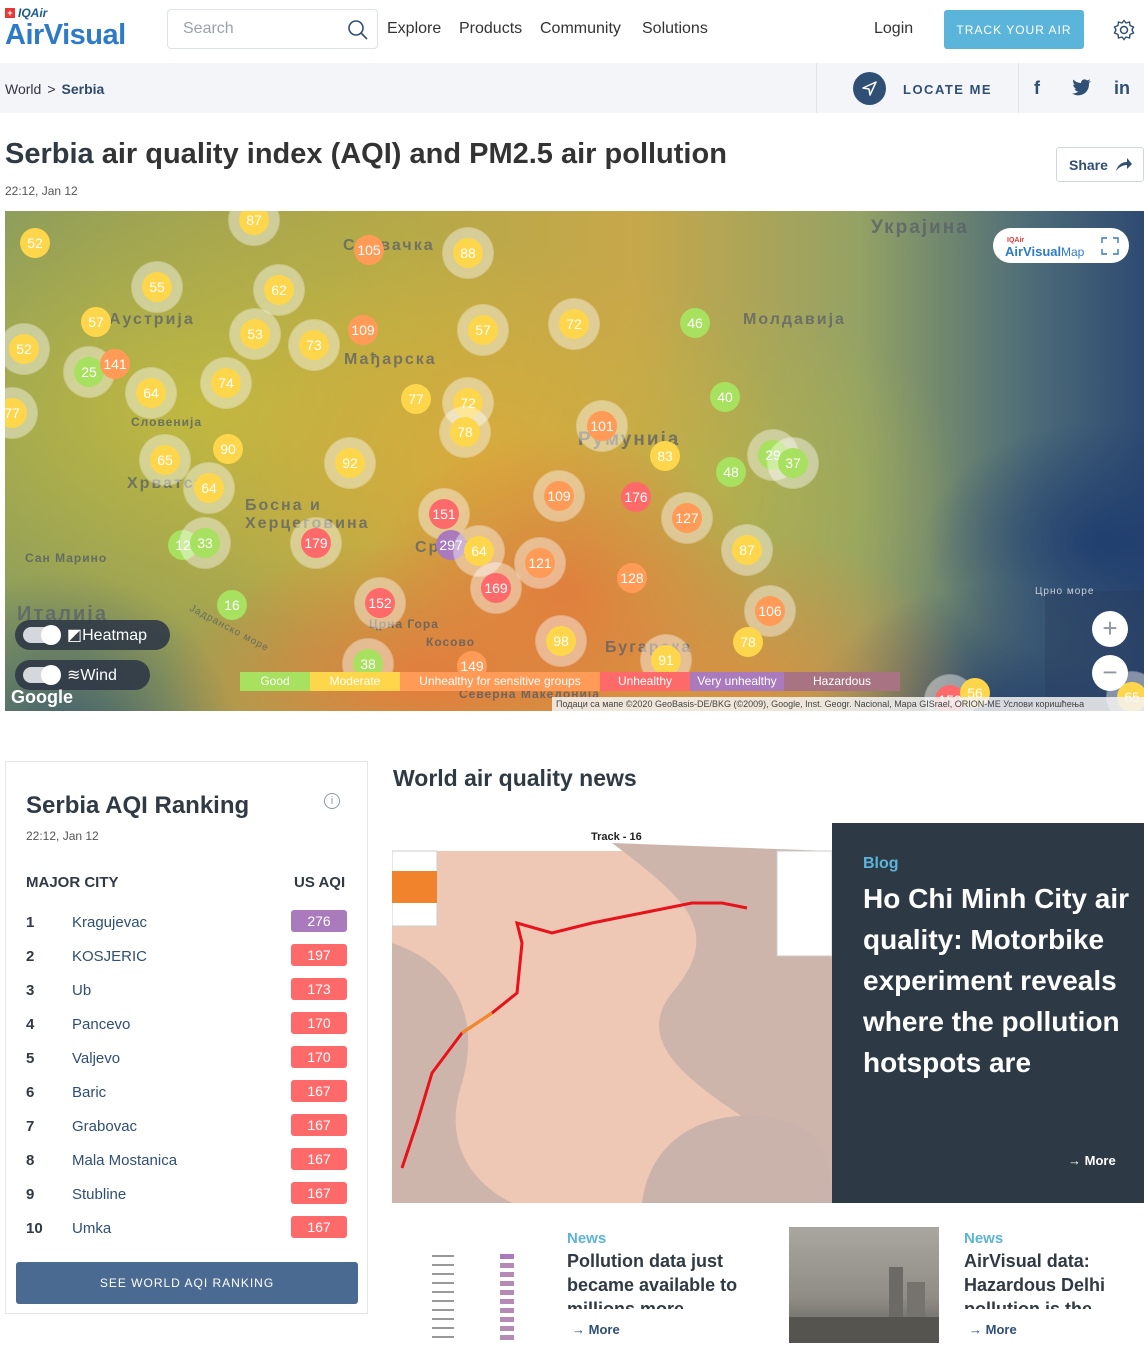 This screenshot has width=1144, height=1351. What do you see at coordinates (666, 660) in the screenshot?
I see `aqi-station-marker: 91` at bounding box center [666, 660].